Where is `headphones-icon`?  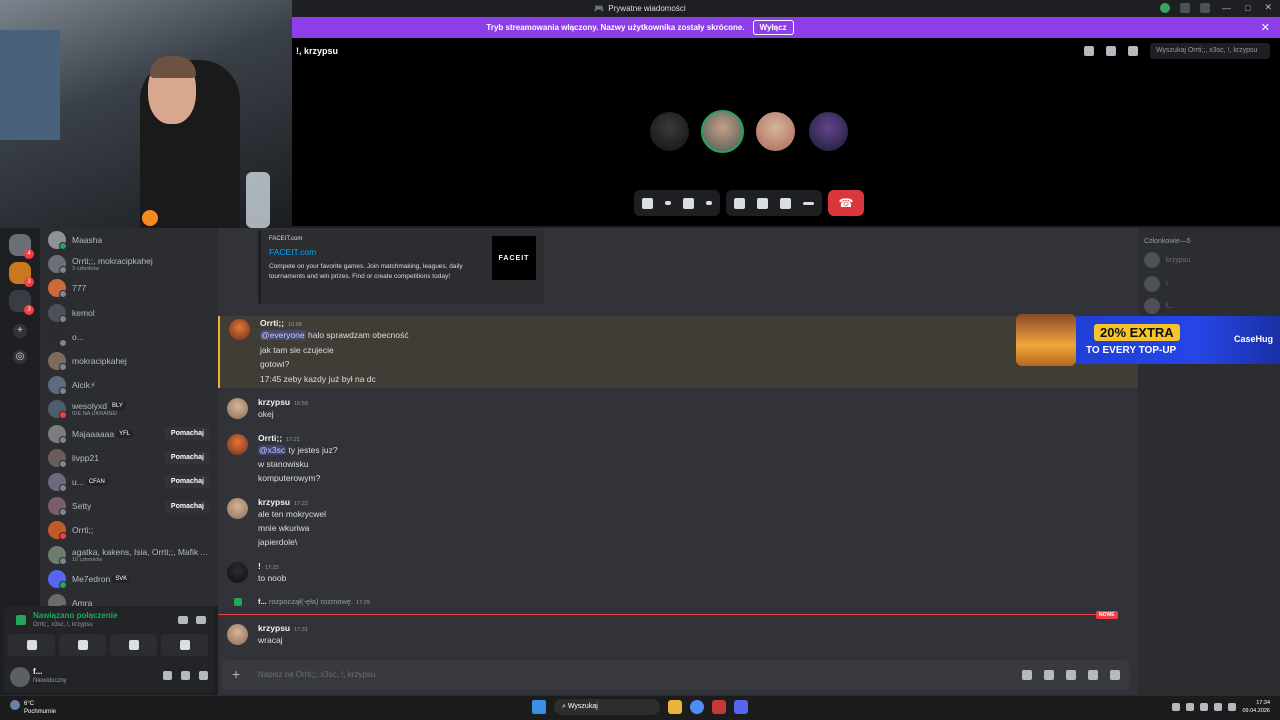
headphones-icon is located at coordinates (185, 675).